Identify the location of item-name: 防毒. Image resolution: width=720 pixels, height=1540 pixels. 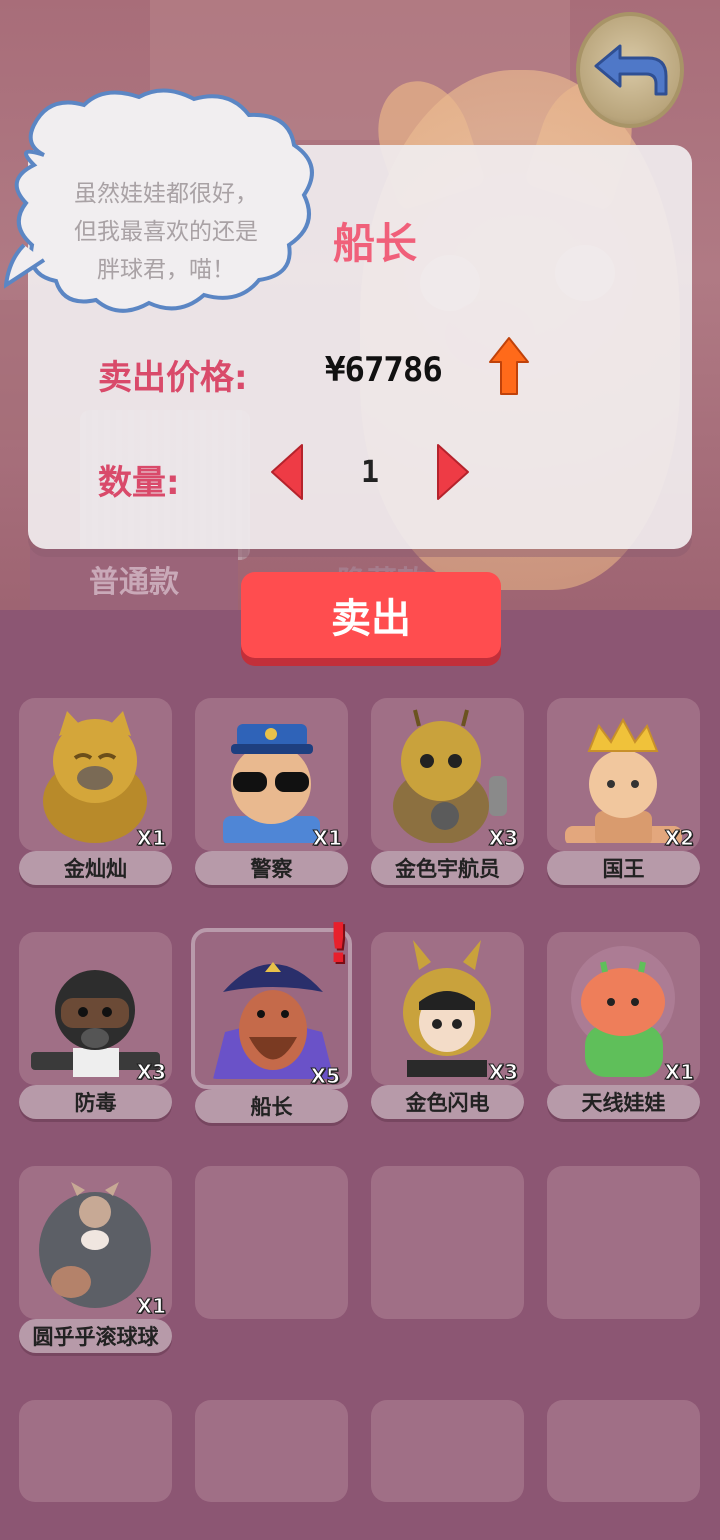
(95, 1102).